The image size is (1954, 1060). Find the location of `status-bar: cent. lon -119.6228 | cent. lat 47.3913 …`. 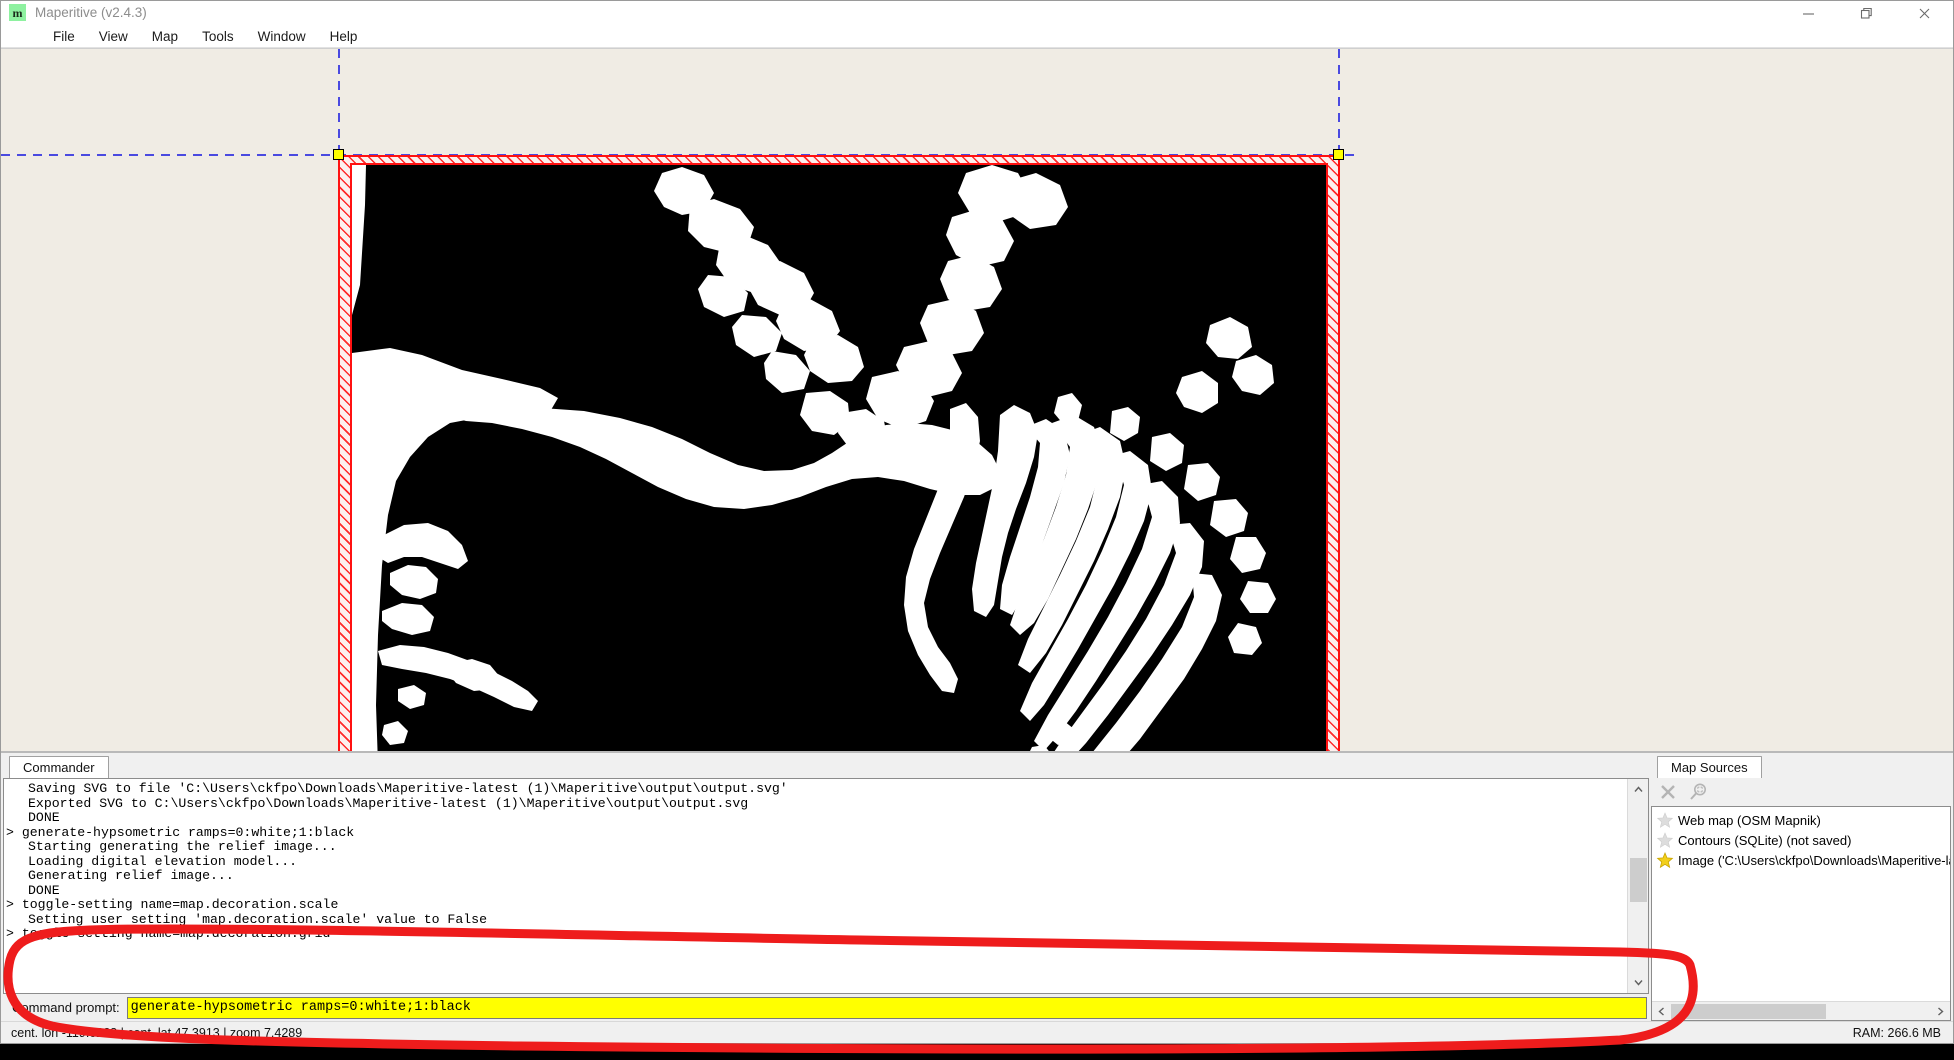

status-bar: cent. lon -119.6228 | cent. lat 47.3913 … is located at coordinates (977, 1032).